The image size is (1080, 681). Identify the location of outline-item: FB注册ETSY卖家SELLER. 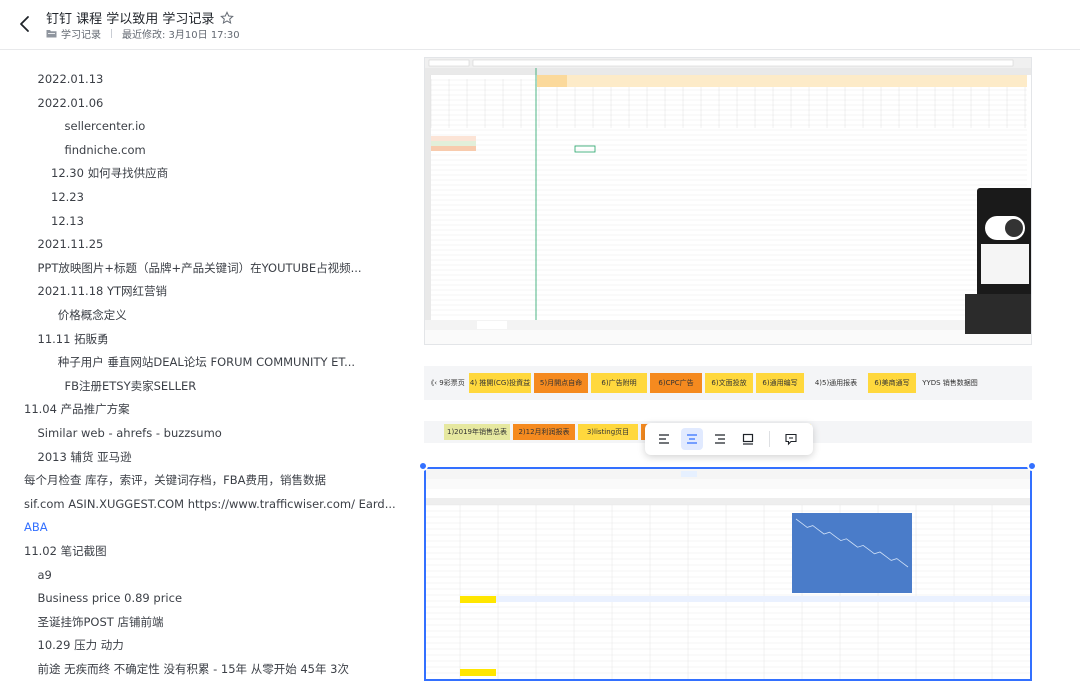
(131, 386).